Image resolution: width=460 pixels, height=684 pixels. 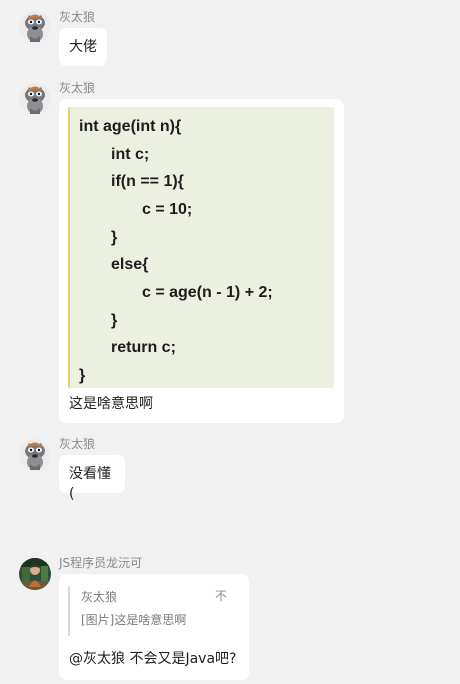 What do you see at coordinates (207, 292) in the screenshot?
I see `code-line: c = age(n - 1) + 2;` at bounding box center [207, 292].